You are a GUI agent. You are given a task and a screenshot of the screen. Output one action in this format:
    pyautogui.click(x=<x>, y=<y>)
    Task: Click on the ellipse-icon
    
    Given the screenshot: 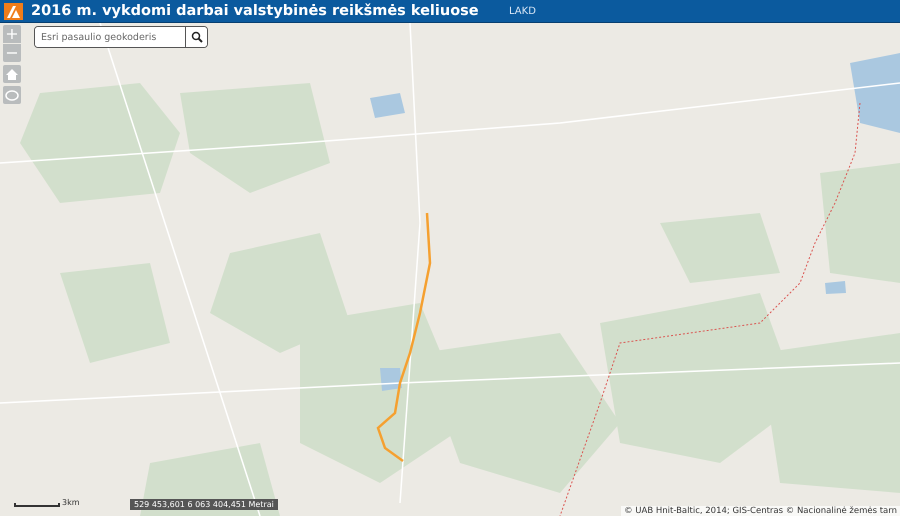 What is the action you would take?
    pyautogui.click(x=12, y=95)
    